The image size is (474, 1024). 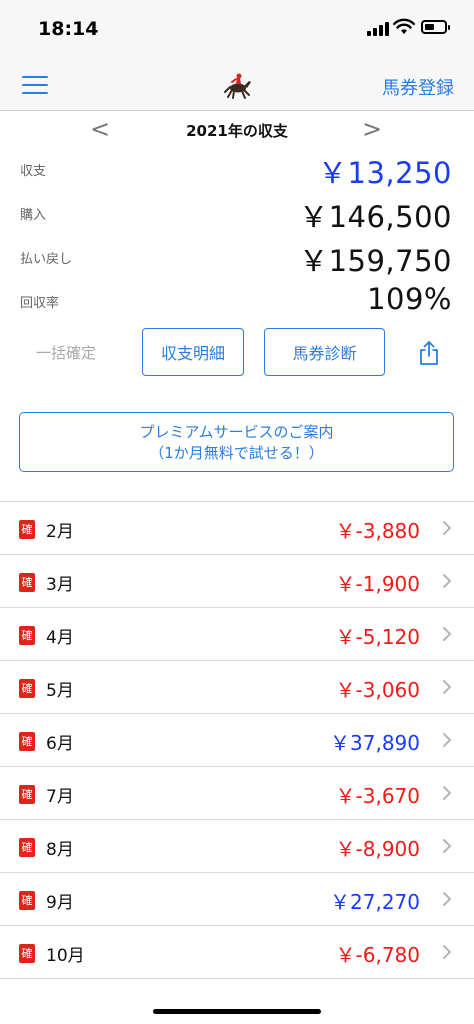 I want to click on month-label: 8月, so click(x=60, y=850).